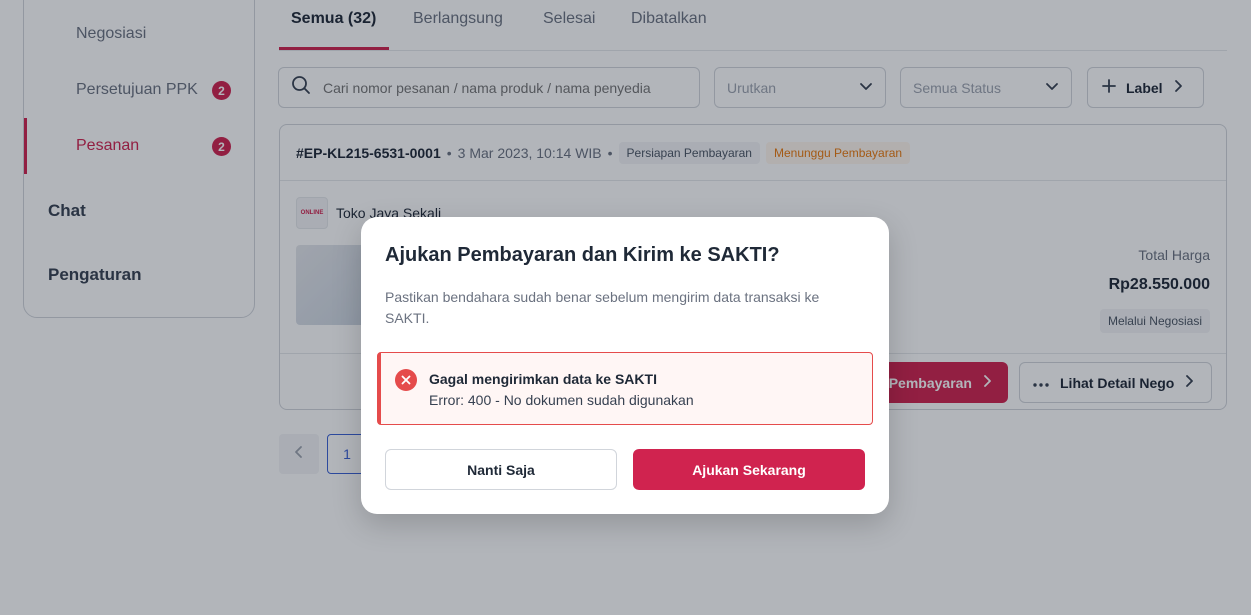 The image size is (1251, 615). Describe the element at coordinates (543, 379) in the screenshot. I see `error-title: Gagal mengirimkan data ke SAKTI` at that location.